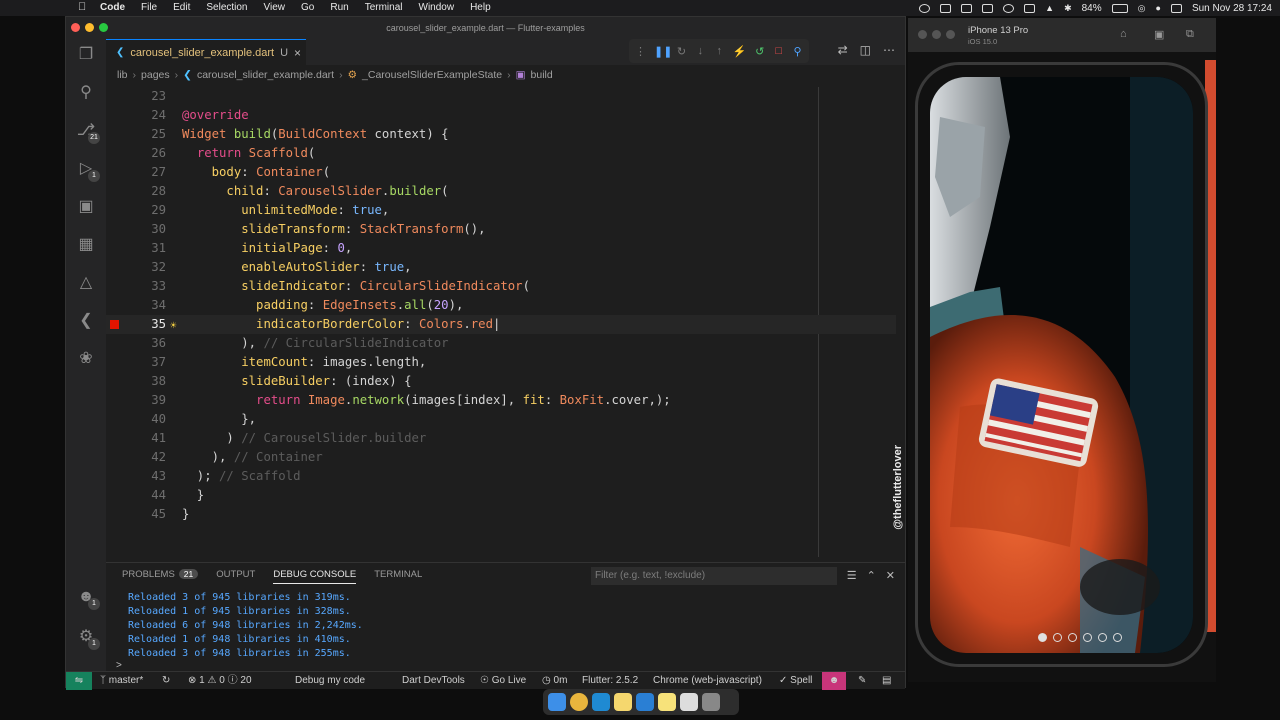 This screenshot has height=720, width=1280. Describe the element at coordinates (88, 170) in the screenshot. I see `run-debug-icon: ▷ 1` at that location.